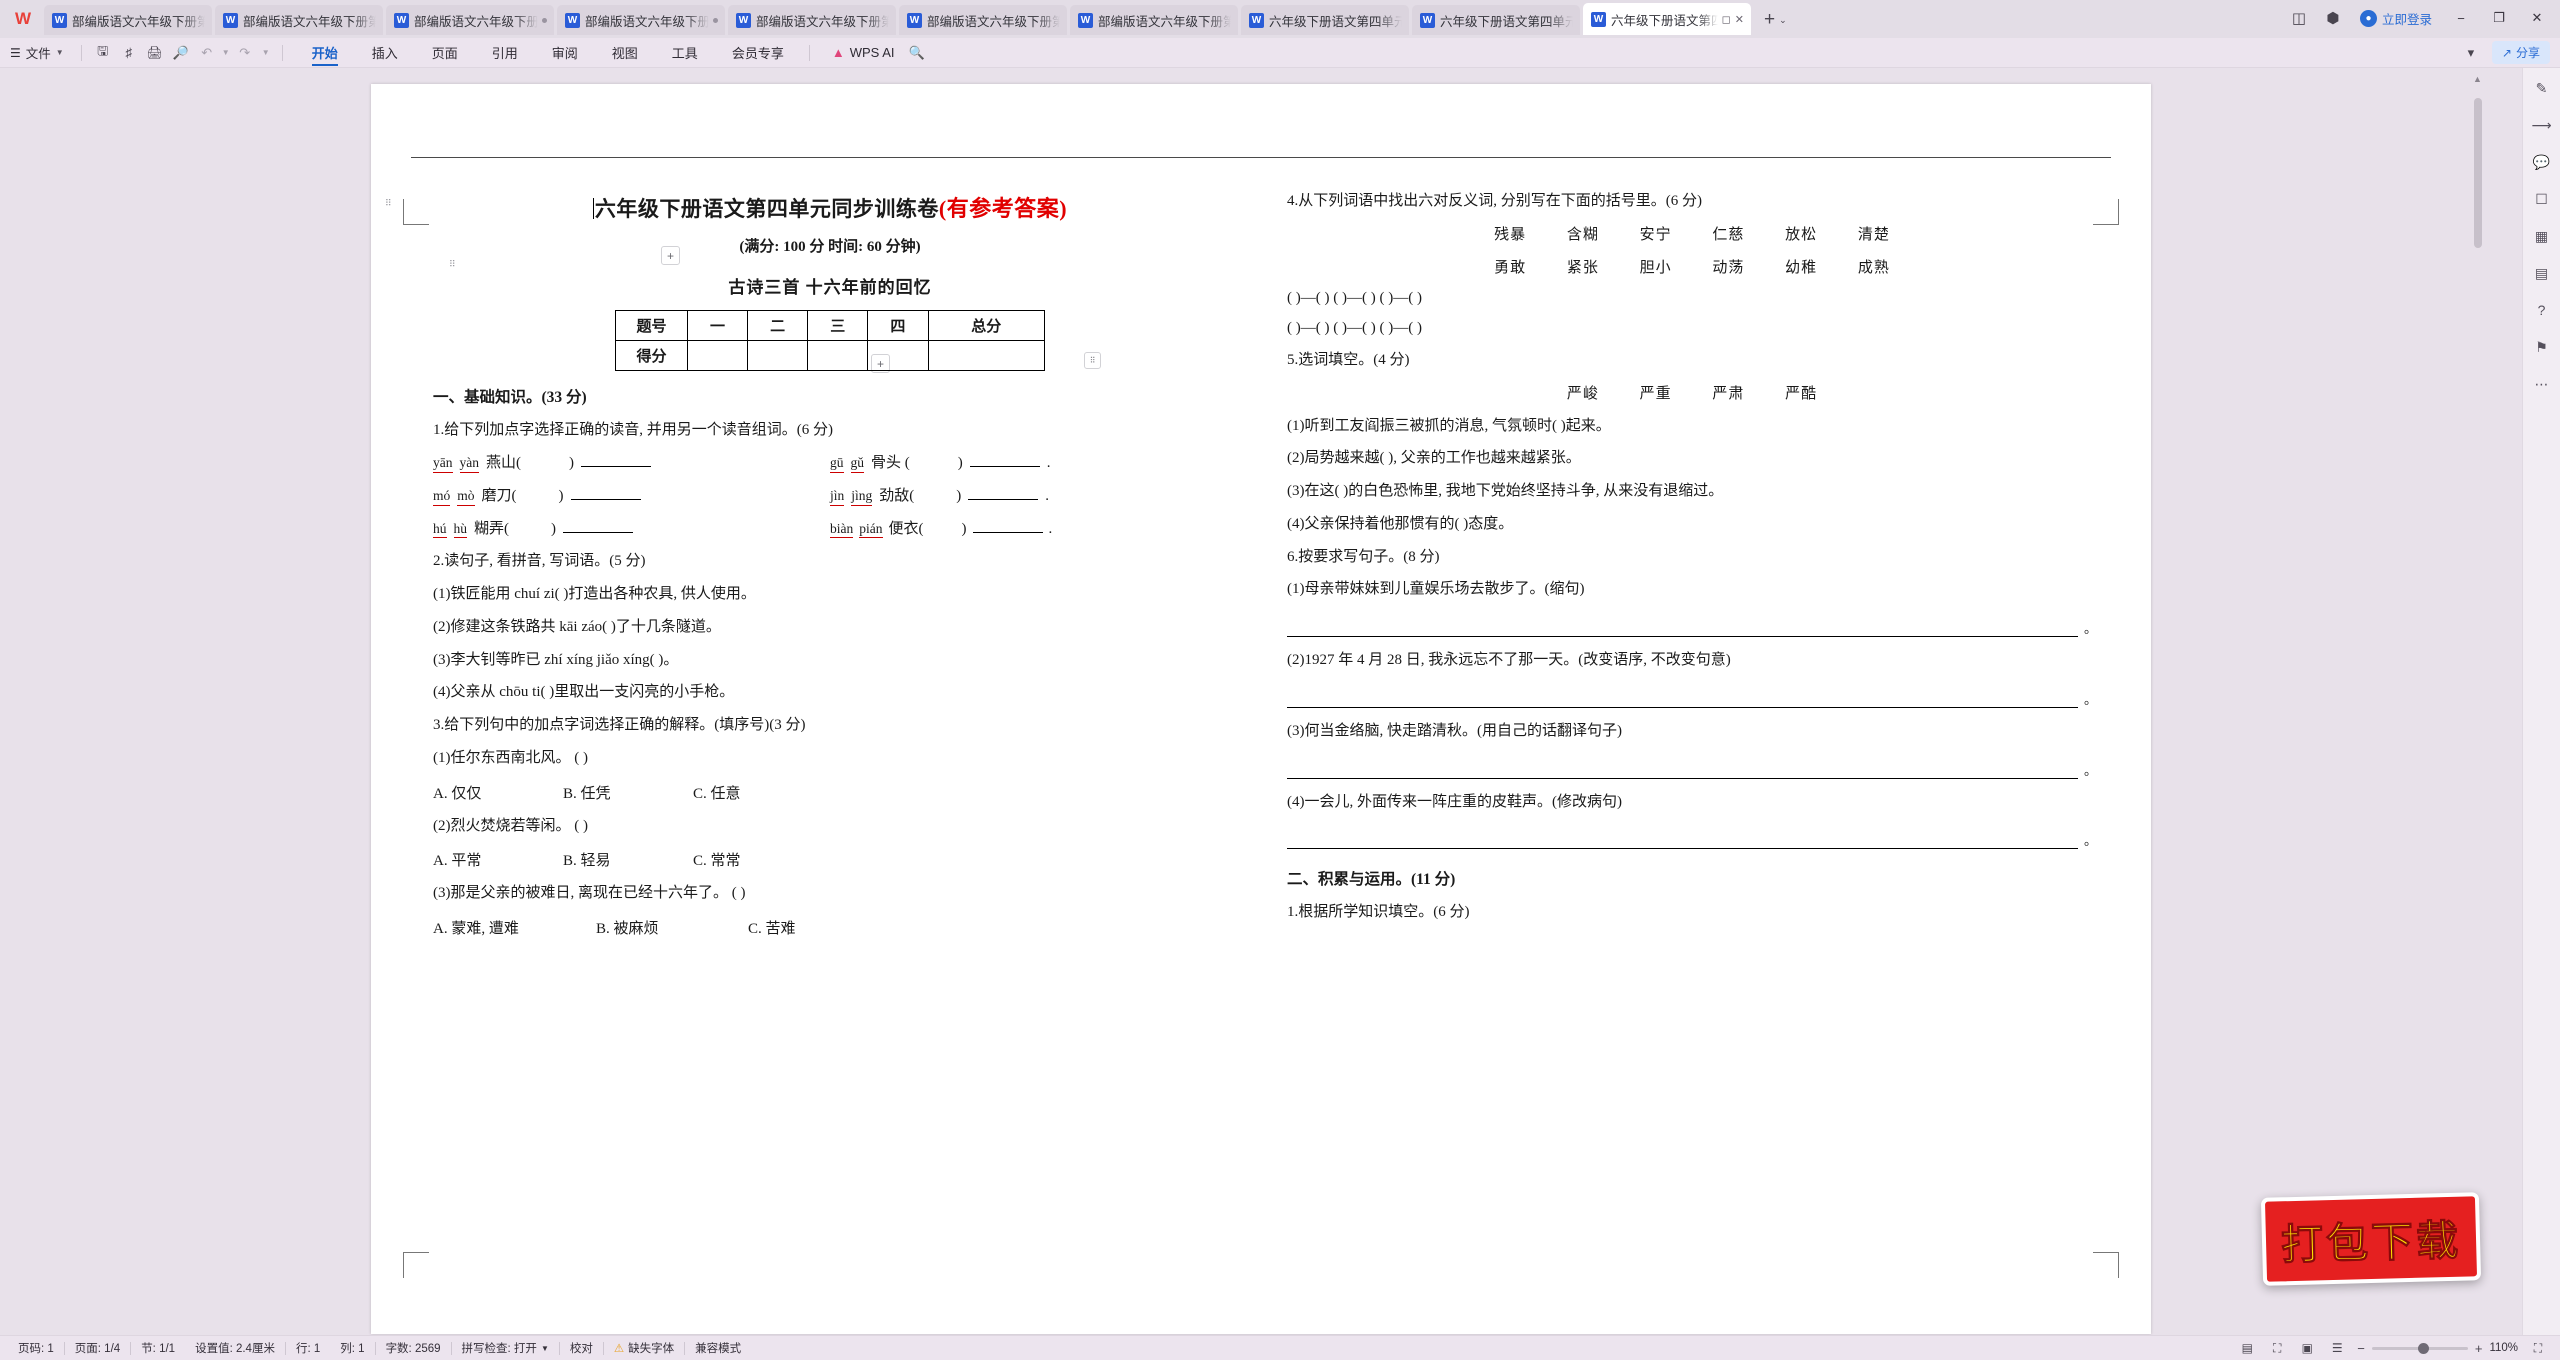  What do you see at coordinates (226, 53) in the screenshot?
I see `undo-dropdown-icon: ▼` at bounding box center [226, 53].